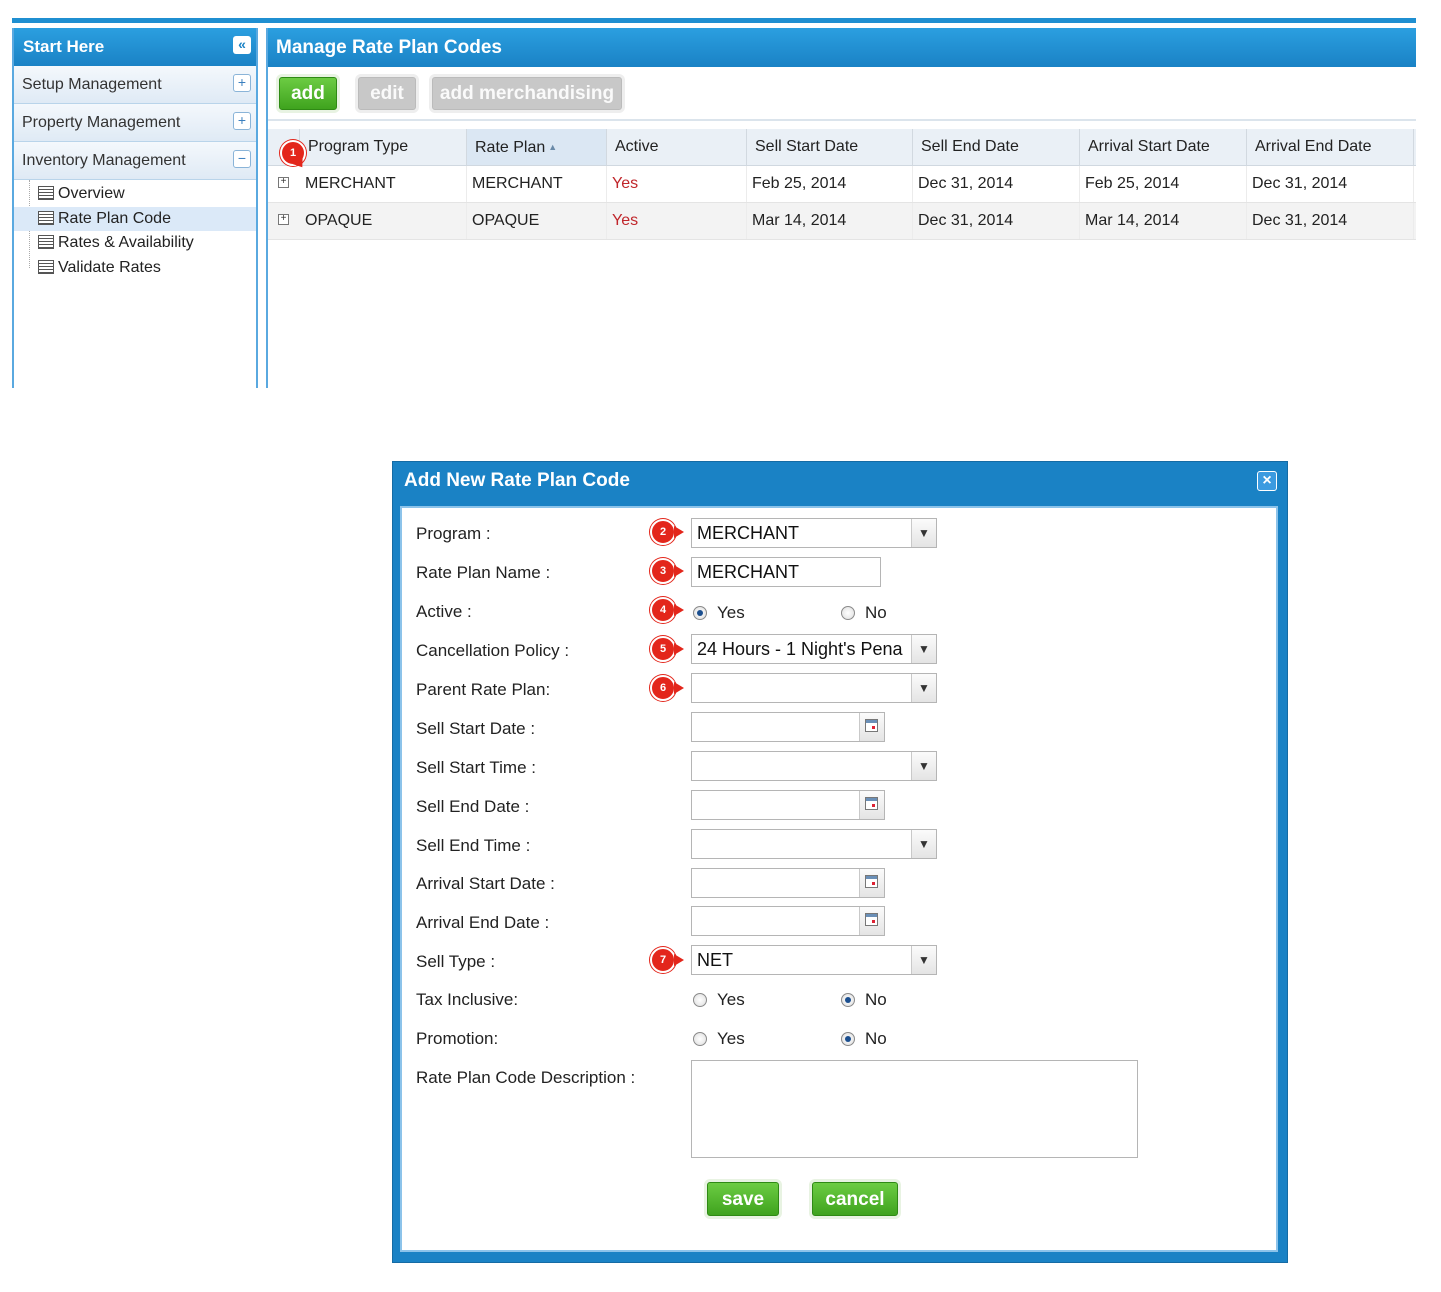 This screenshot has height=1292, width=1441. What do you see at coordinates (842, 47) in the screenshot?
I see `page-title: Manage Rate Plan Codes` at bounding box center [842, 47].